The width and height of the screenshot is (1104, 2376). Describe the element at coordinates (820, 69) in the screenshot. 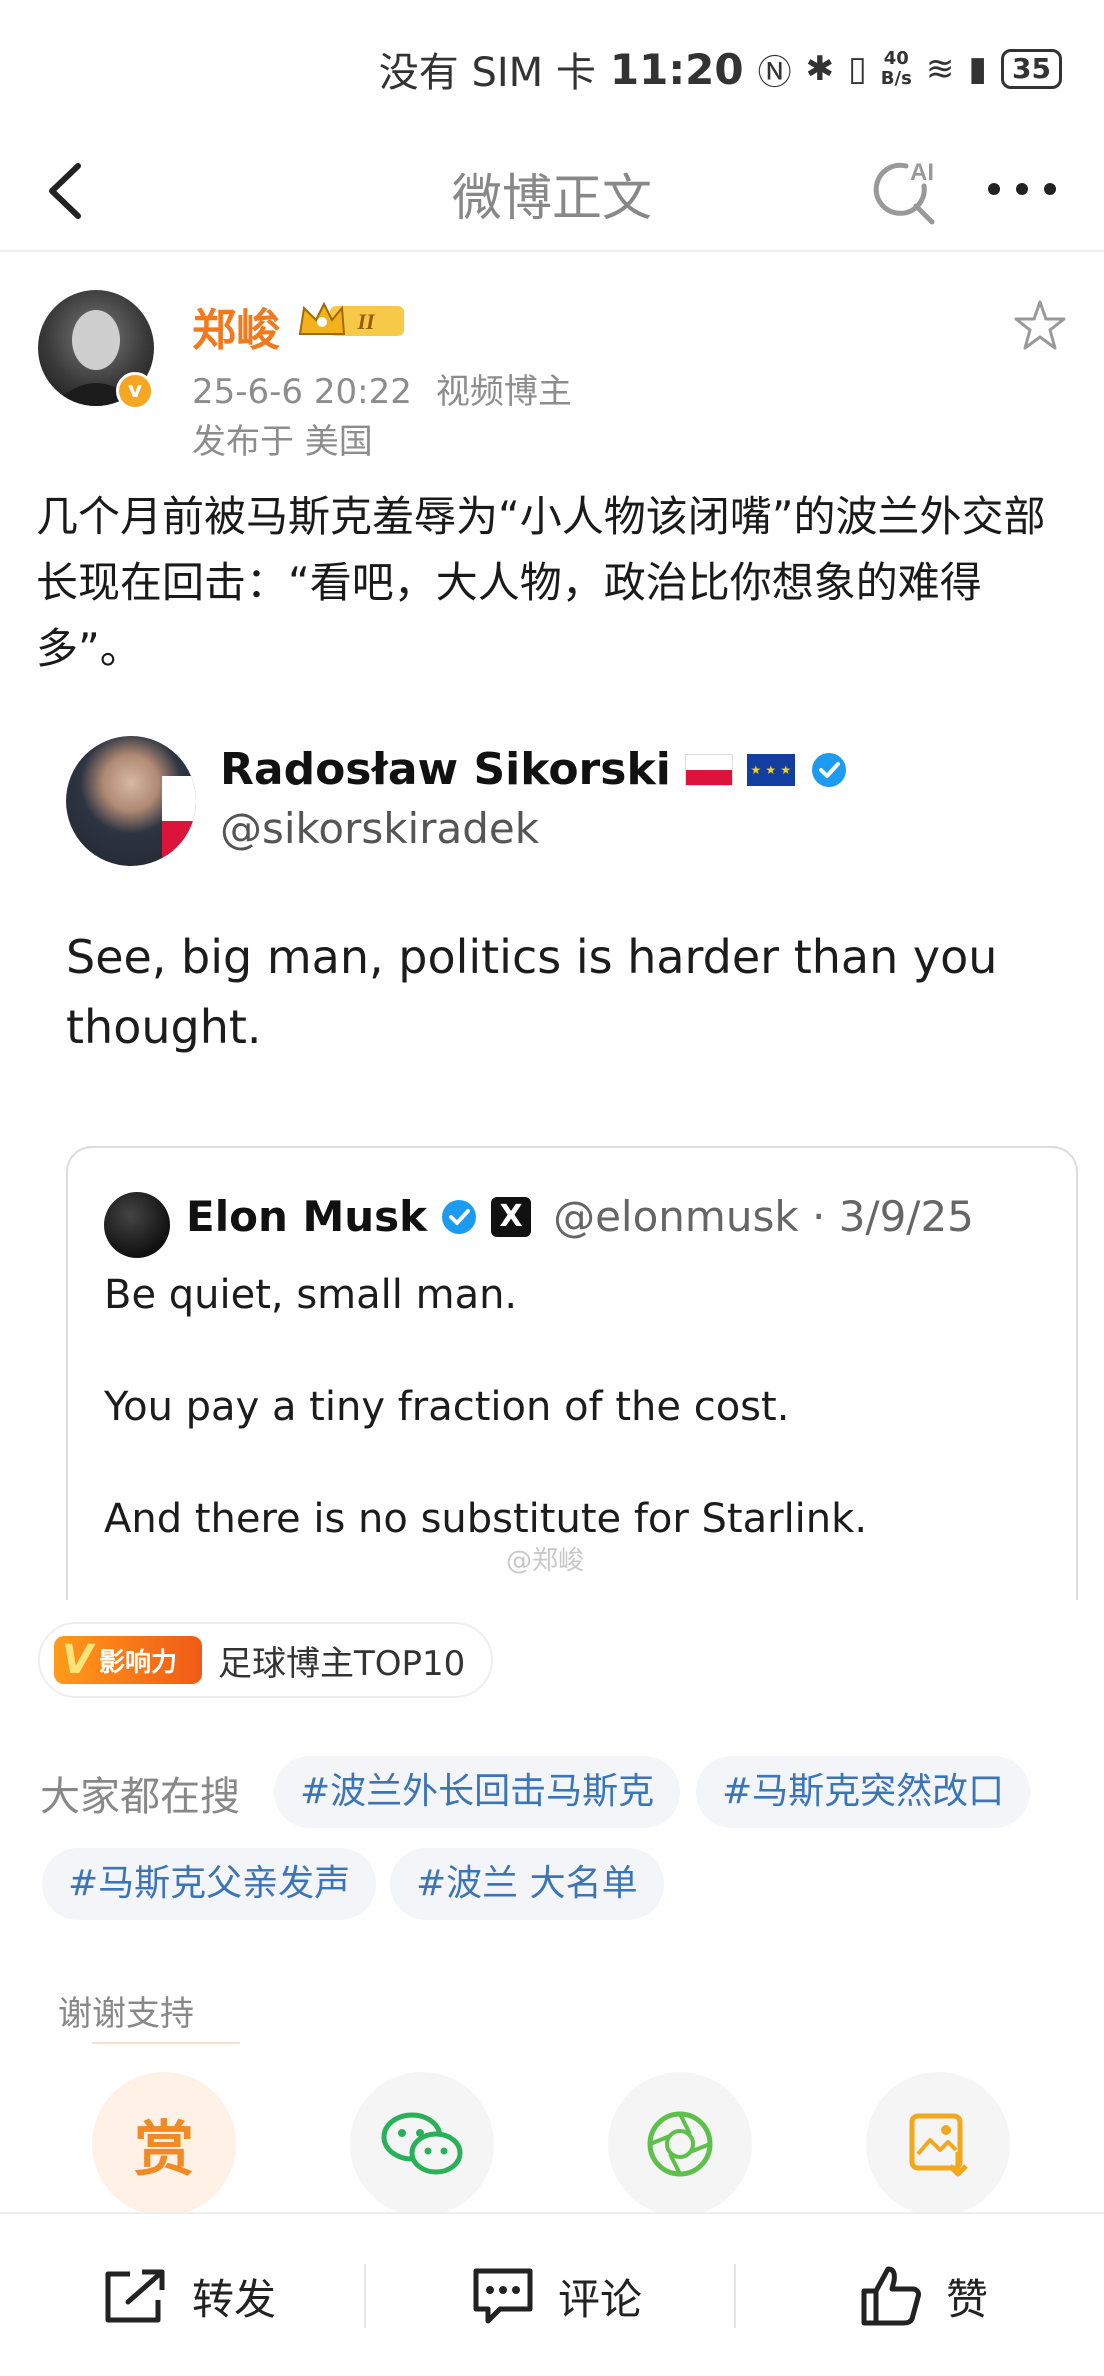

I see `bluetooth-icon: ✱` at that location.